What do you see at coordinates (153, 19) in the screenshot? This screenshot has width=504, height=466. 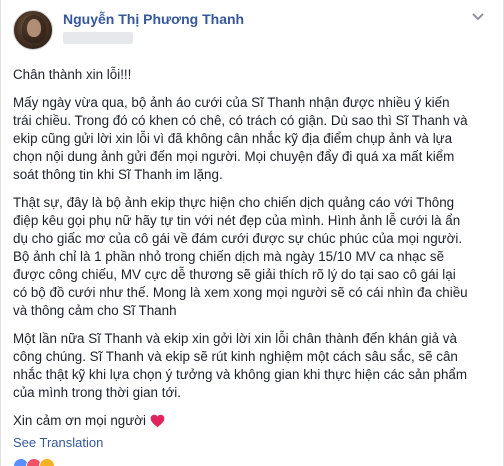 I see `author-name: Nguyễn Thị Phương Thanh` at bounding box center [153, 19].